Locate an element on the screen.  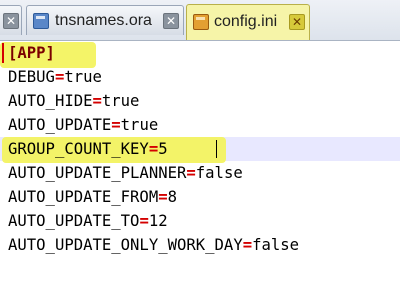
line-5: GROUP_COUNT_KEY=5 is located at coordinates (200, 149).